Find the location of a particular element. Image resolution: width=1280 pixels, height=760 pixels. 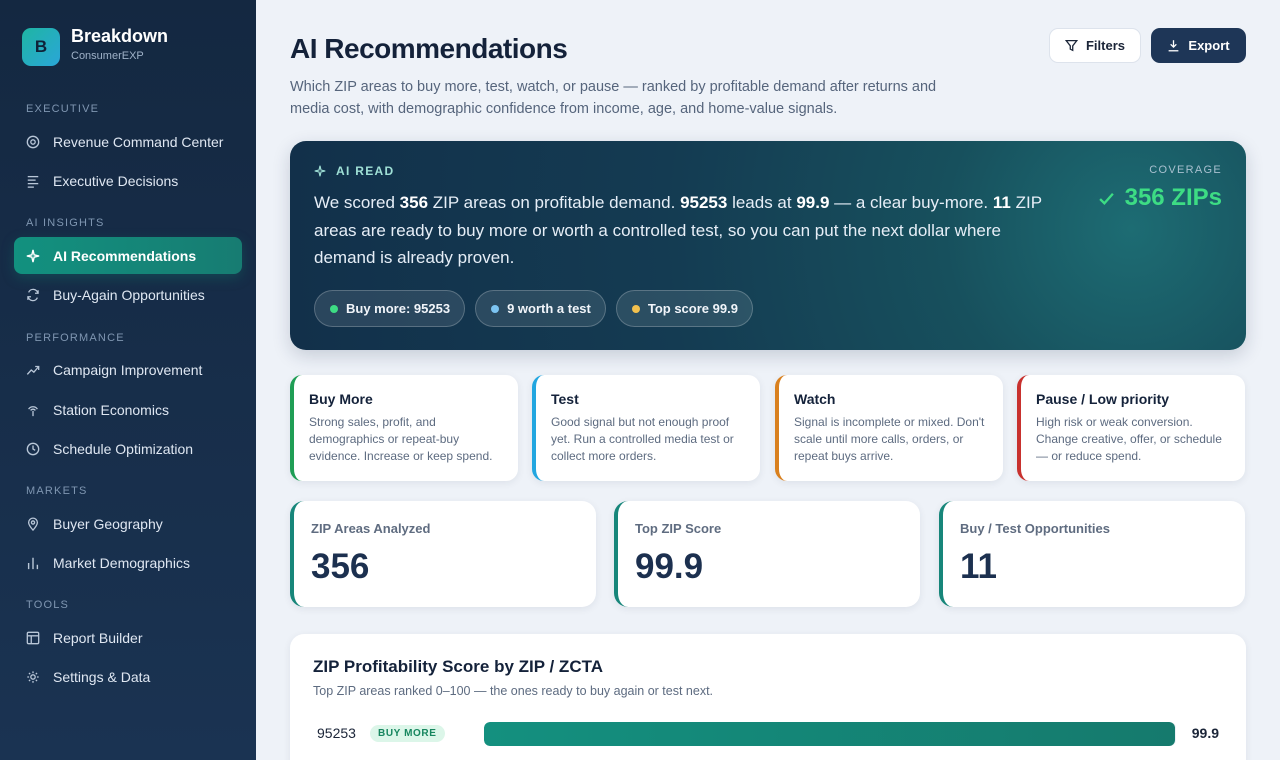

kpi-top-zip-score: Top ZIP Score 99.9 is located at coordinates (767, 554).